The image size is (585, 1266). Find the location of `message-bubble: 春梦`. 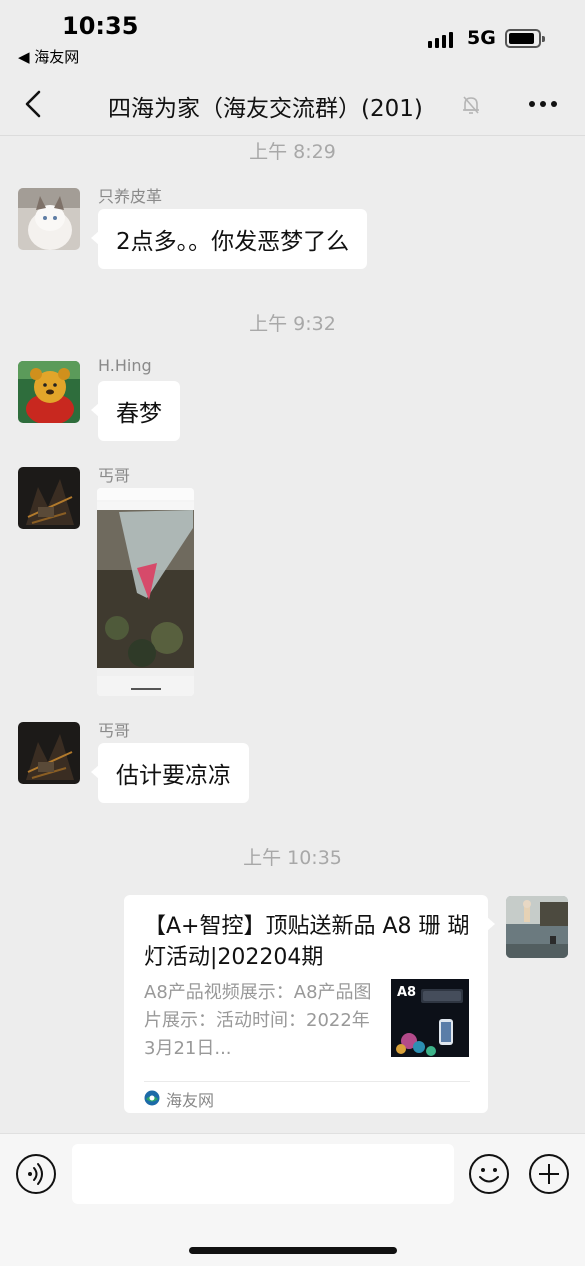

message-bubble: 春梦 is located at coordinates (135, 411).